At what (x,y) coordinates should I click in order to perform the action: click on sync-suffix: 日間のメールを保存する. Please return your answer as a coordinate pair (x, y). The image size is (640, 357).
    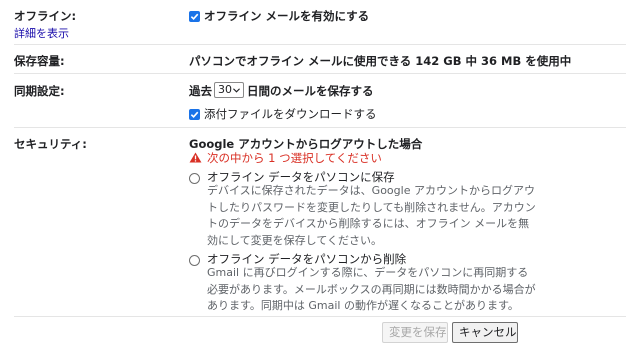
    Looking at the image, I should click on (310, 91).